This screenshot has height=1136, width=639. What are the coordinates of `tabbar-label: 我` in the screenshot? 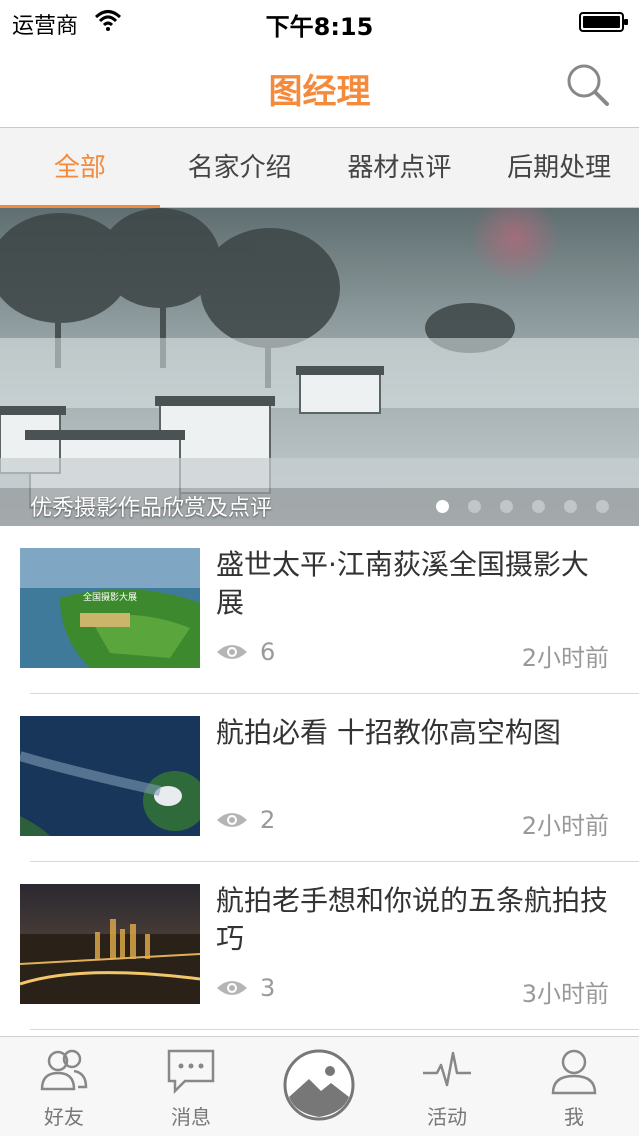 It's located at (574, 1117).